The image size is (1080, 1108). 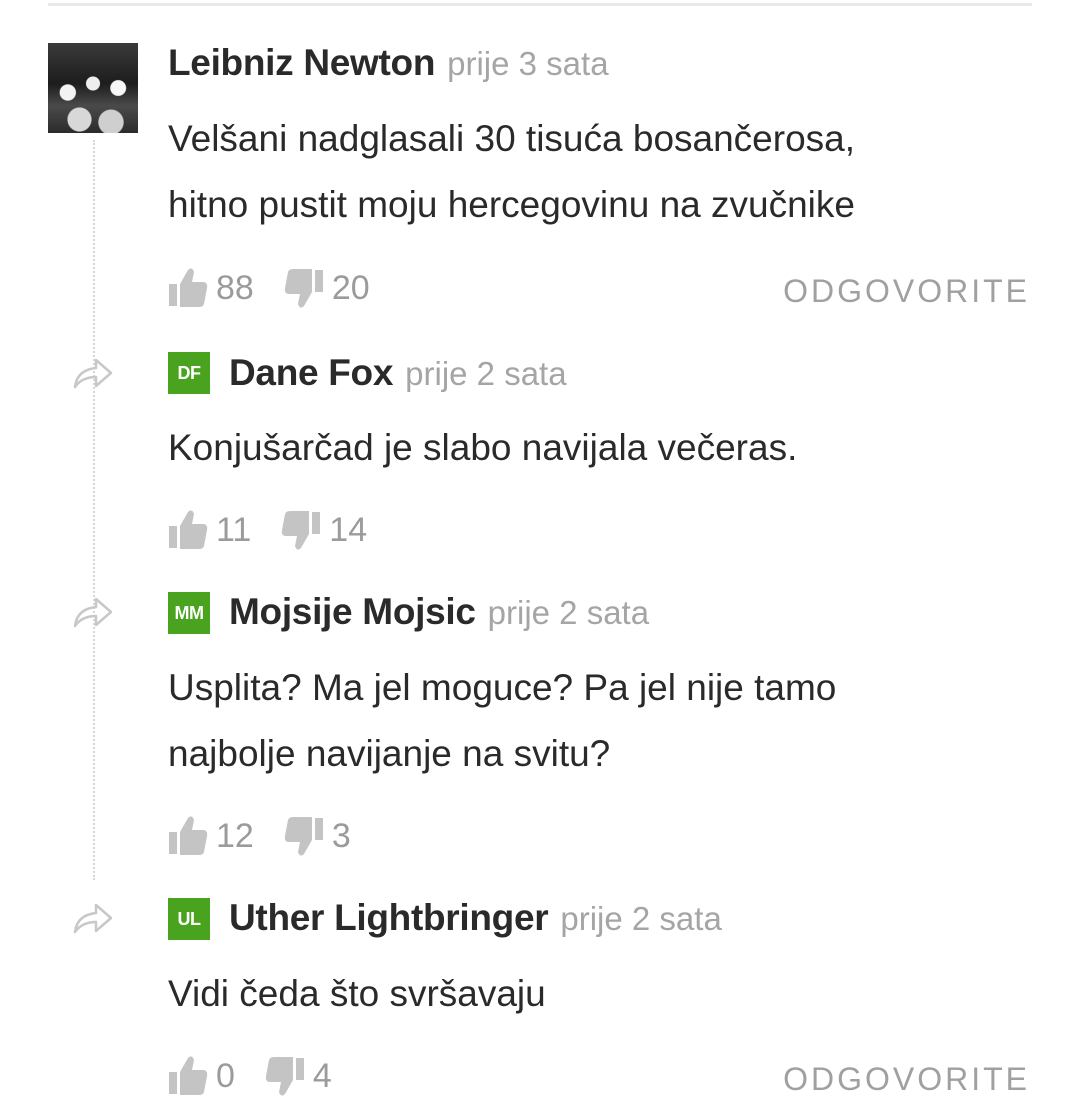 I want to click on top-divider, so click(x=540, y=4).